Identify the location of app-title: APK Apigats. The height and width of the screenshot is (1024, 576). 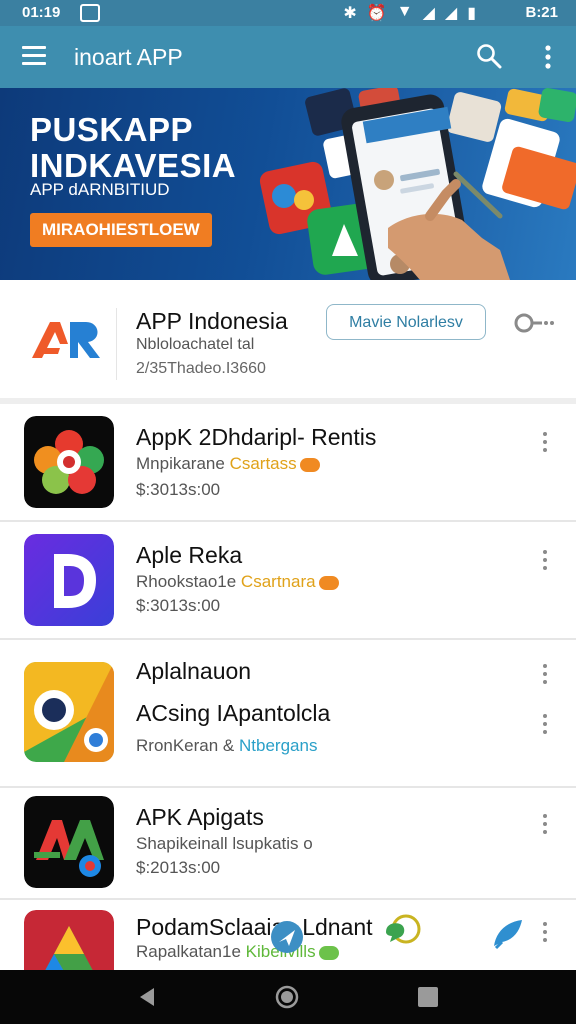
(200, 817).